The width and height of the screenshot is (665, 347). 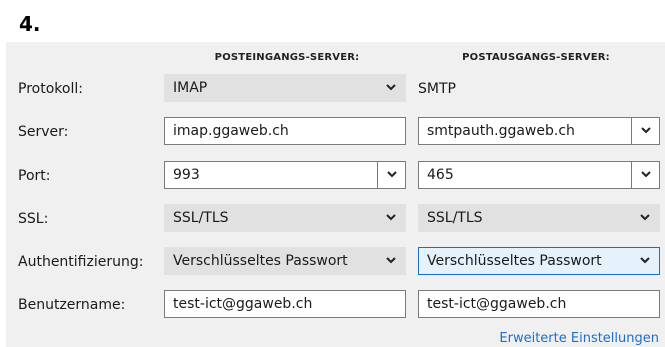 I want to click on outgoing-port-combo: 465, so click(x=539, y=175).